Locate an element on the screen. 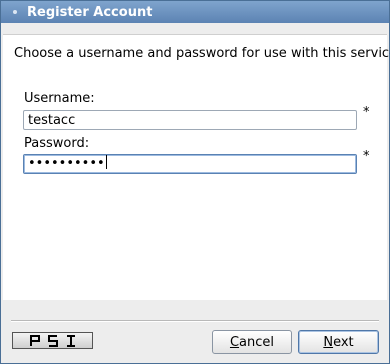  window-menu-icon is located at coordinates (15, 12).